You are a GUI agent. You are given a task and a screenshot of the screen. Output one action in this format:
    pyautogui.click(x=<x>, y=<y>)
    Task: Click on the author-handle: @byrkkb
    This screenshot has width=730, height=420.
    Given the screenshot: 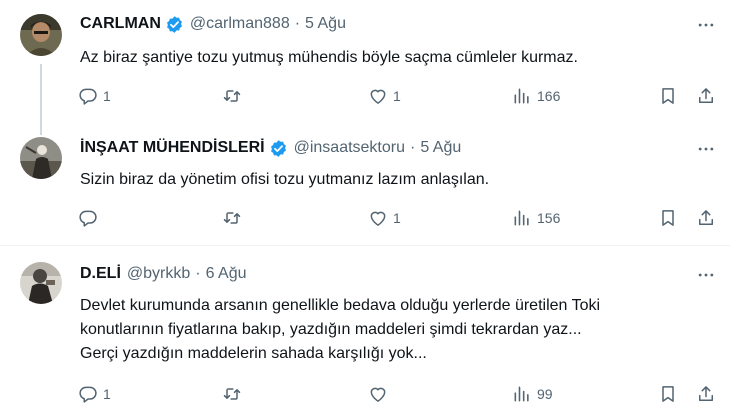 What is the action you would take?
    pyautogui.click(x=158, y=274)
    